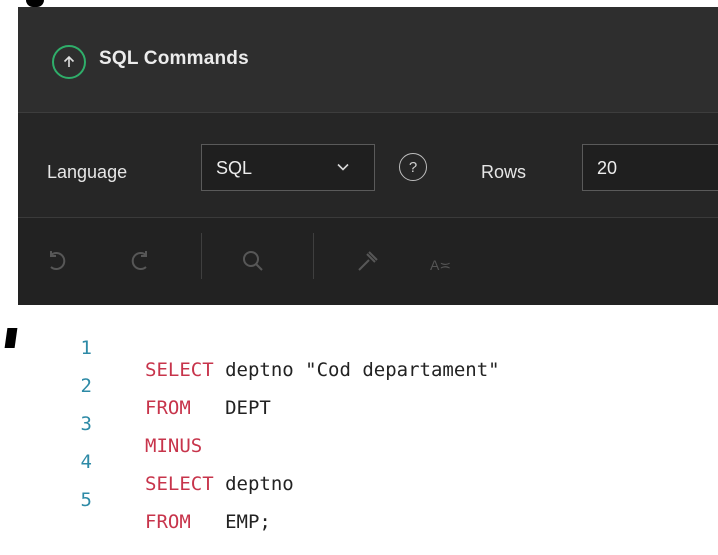  I want to click on up-arrow-icon, so click(69, 62).